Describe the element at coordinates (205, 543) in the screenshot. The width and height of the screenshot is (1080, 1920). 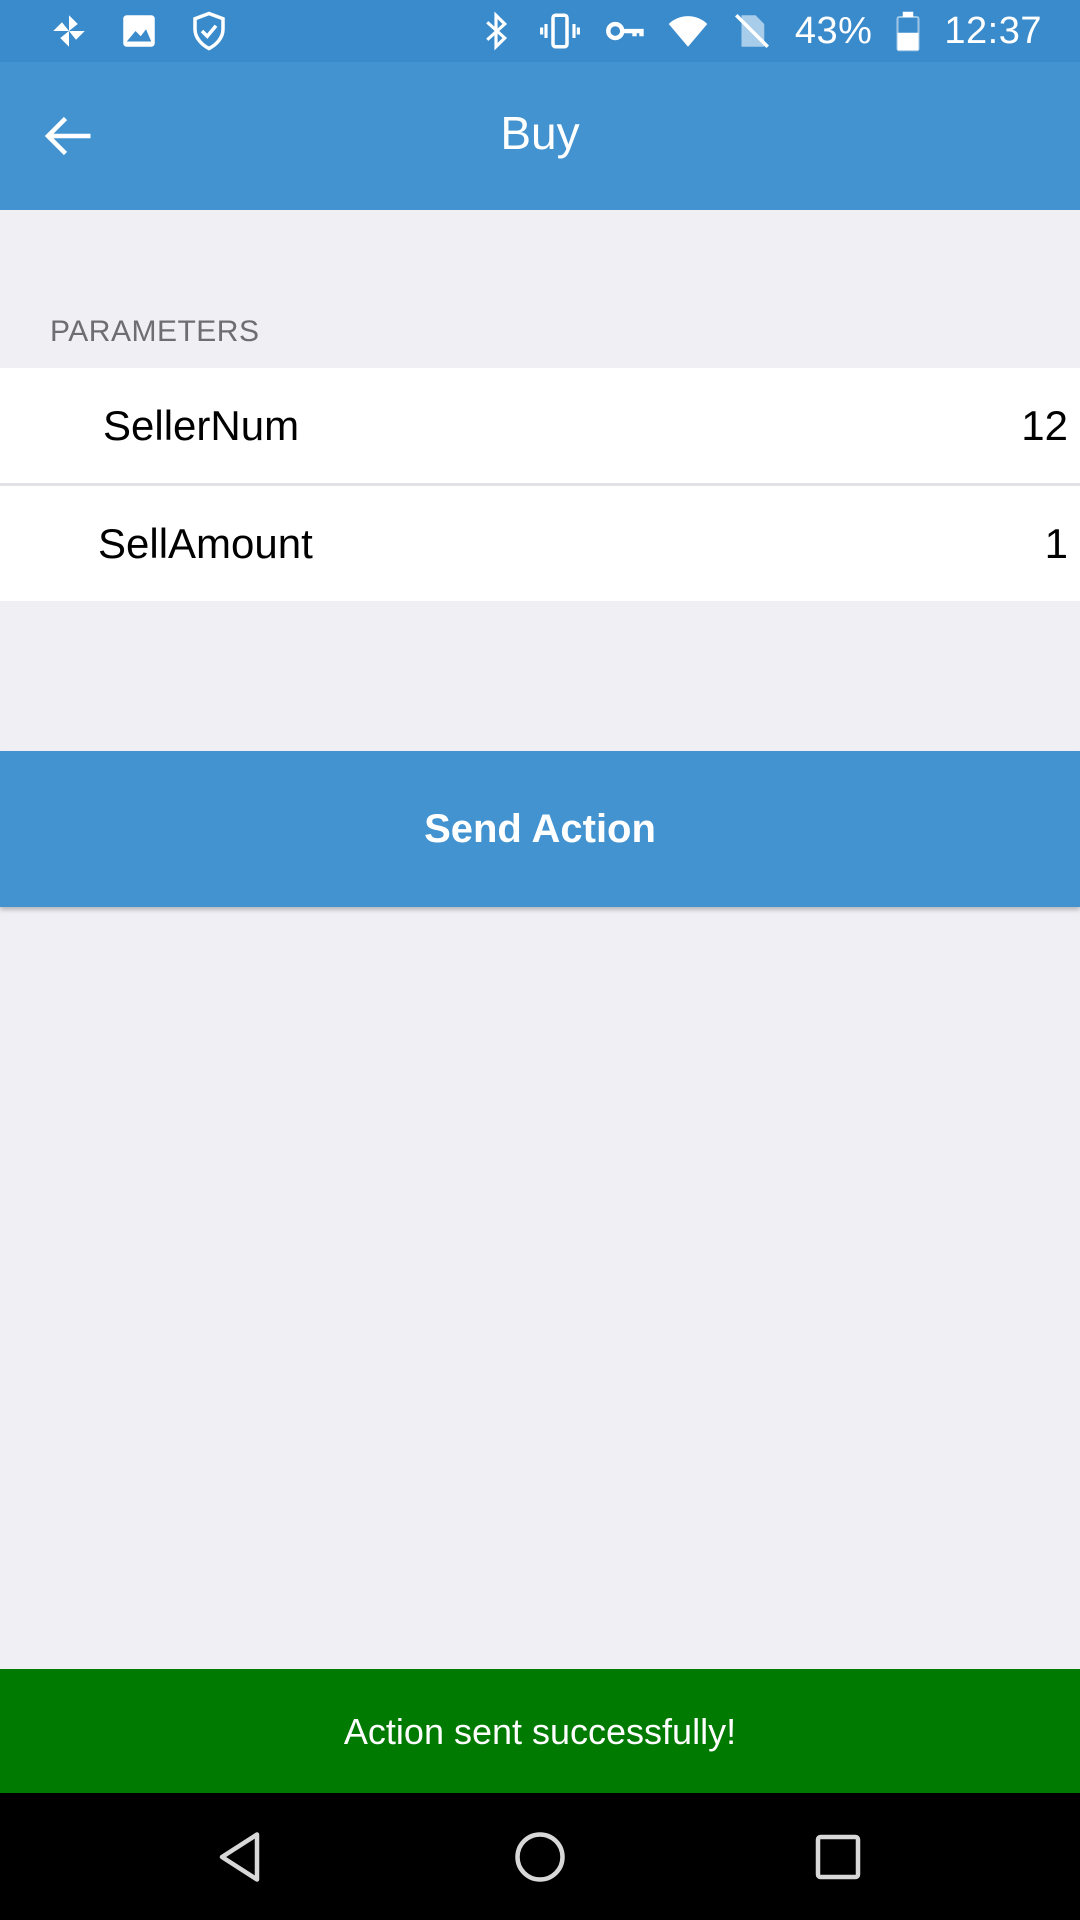
I see `param-label: SellAmount` at that location.